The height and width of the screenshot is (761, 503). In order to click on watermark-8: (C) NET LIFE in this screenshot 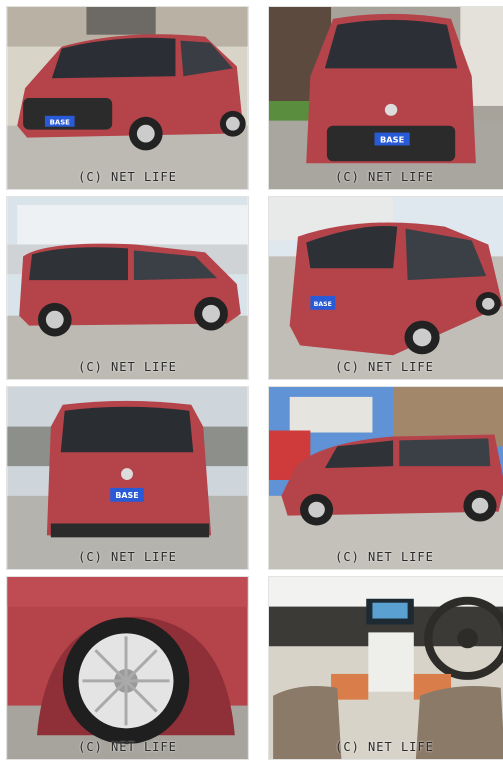, I will do `click(384, 747)`.